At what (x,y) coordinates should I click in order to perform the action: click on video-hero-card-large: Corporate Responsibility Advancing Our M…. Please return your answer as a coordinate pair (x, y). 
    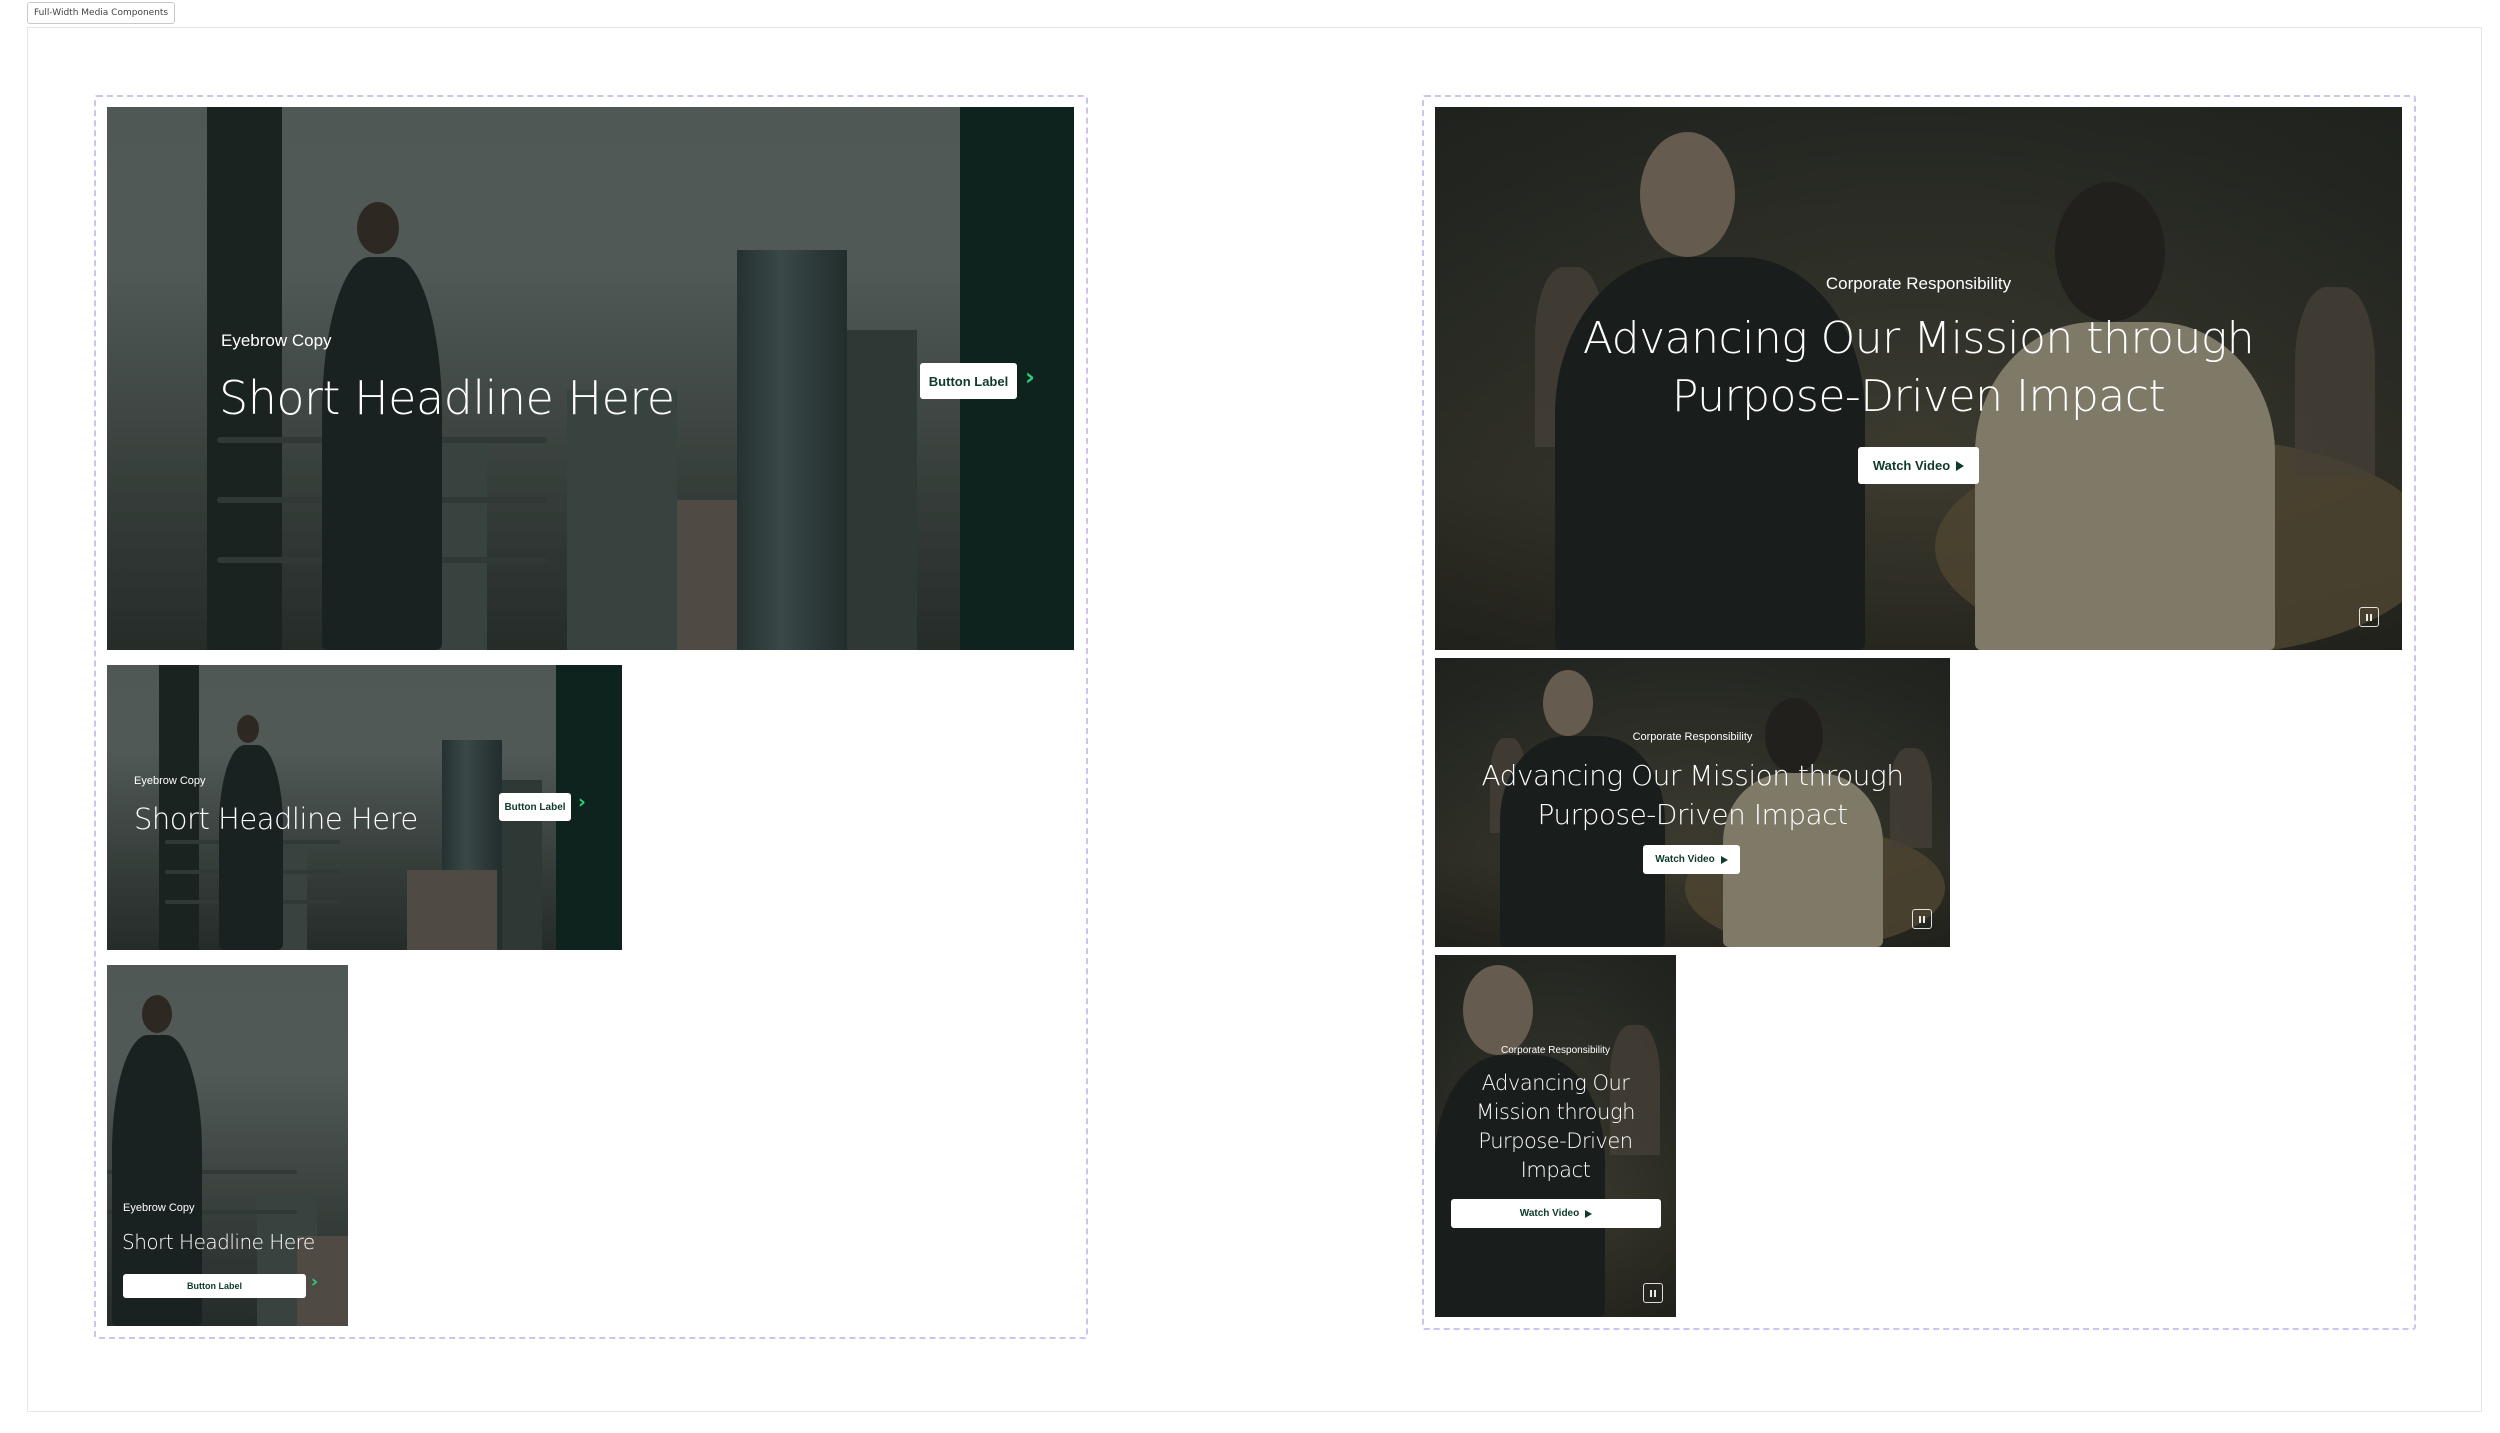
    Looking at the image, I should click on (1918, 378).